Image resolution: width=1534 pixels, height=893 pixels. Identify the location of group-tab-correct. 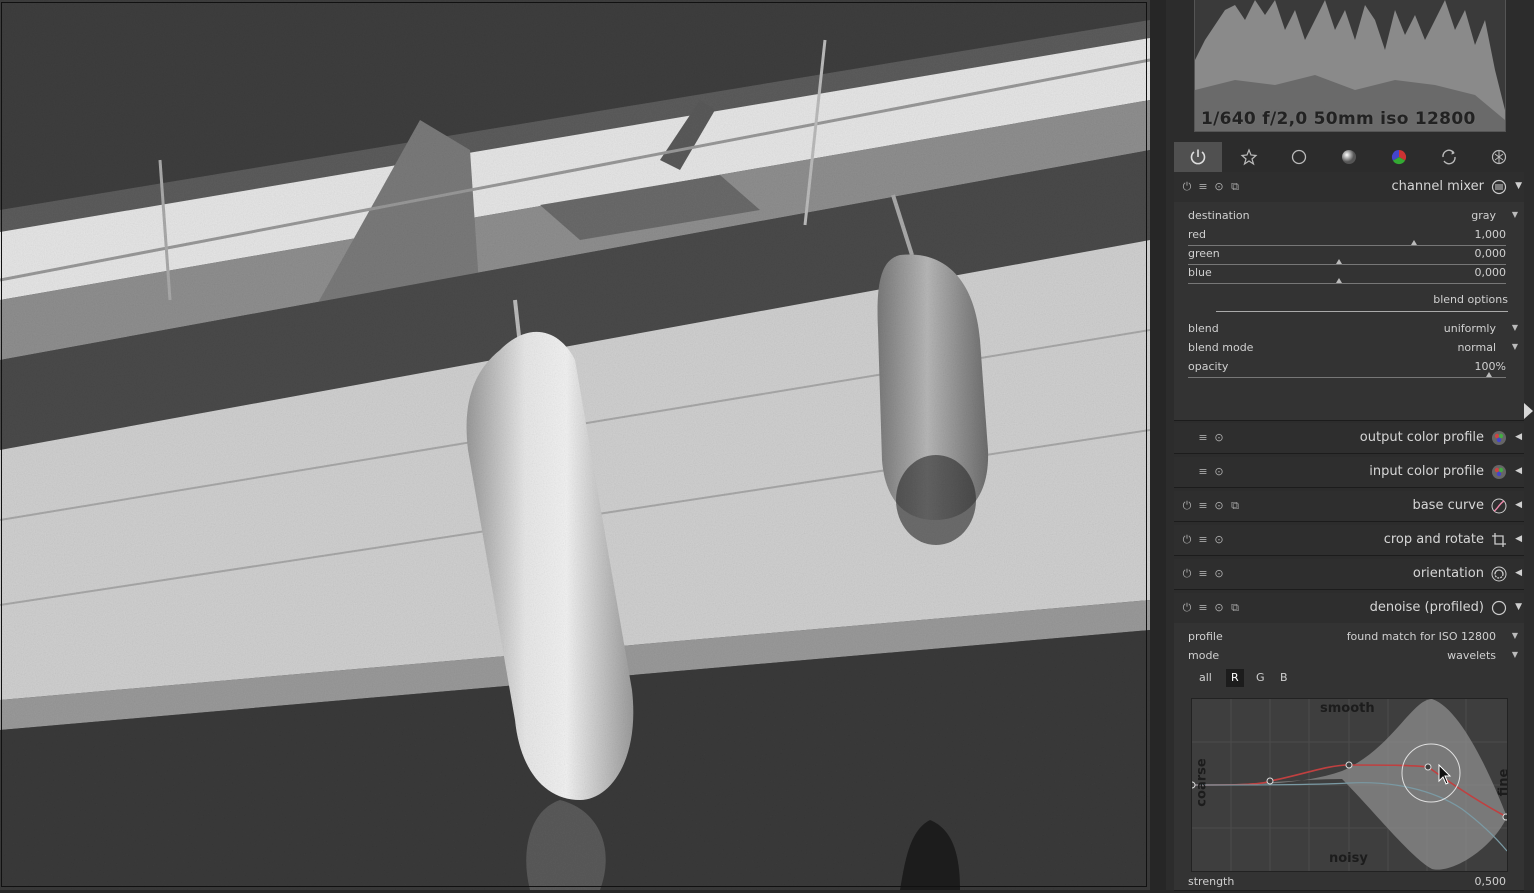
(1449, 157).